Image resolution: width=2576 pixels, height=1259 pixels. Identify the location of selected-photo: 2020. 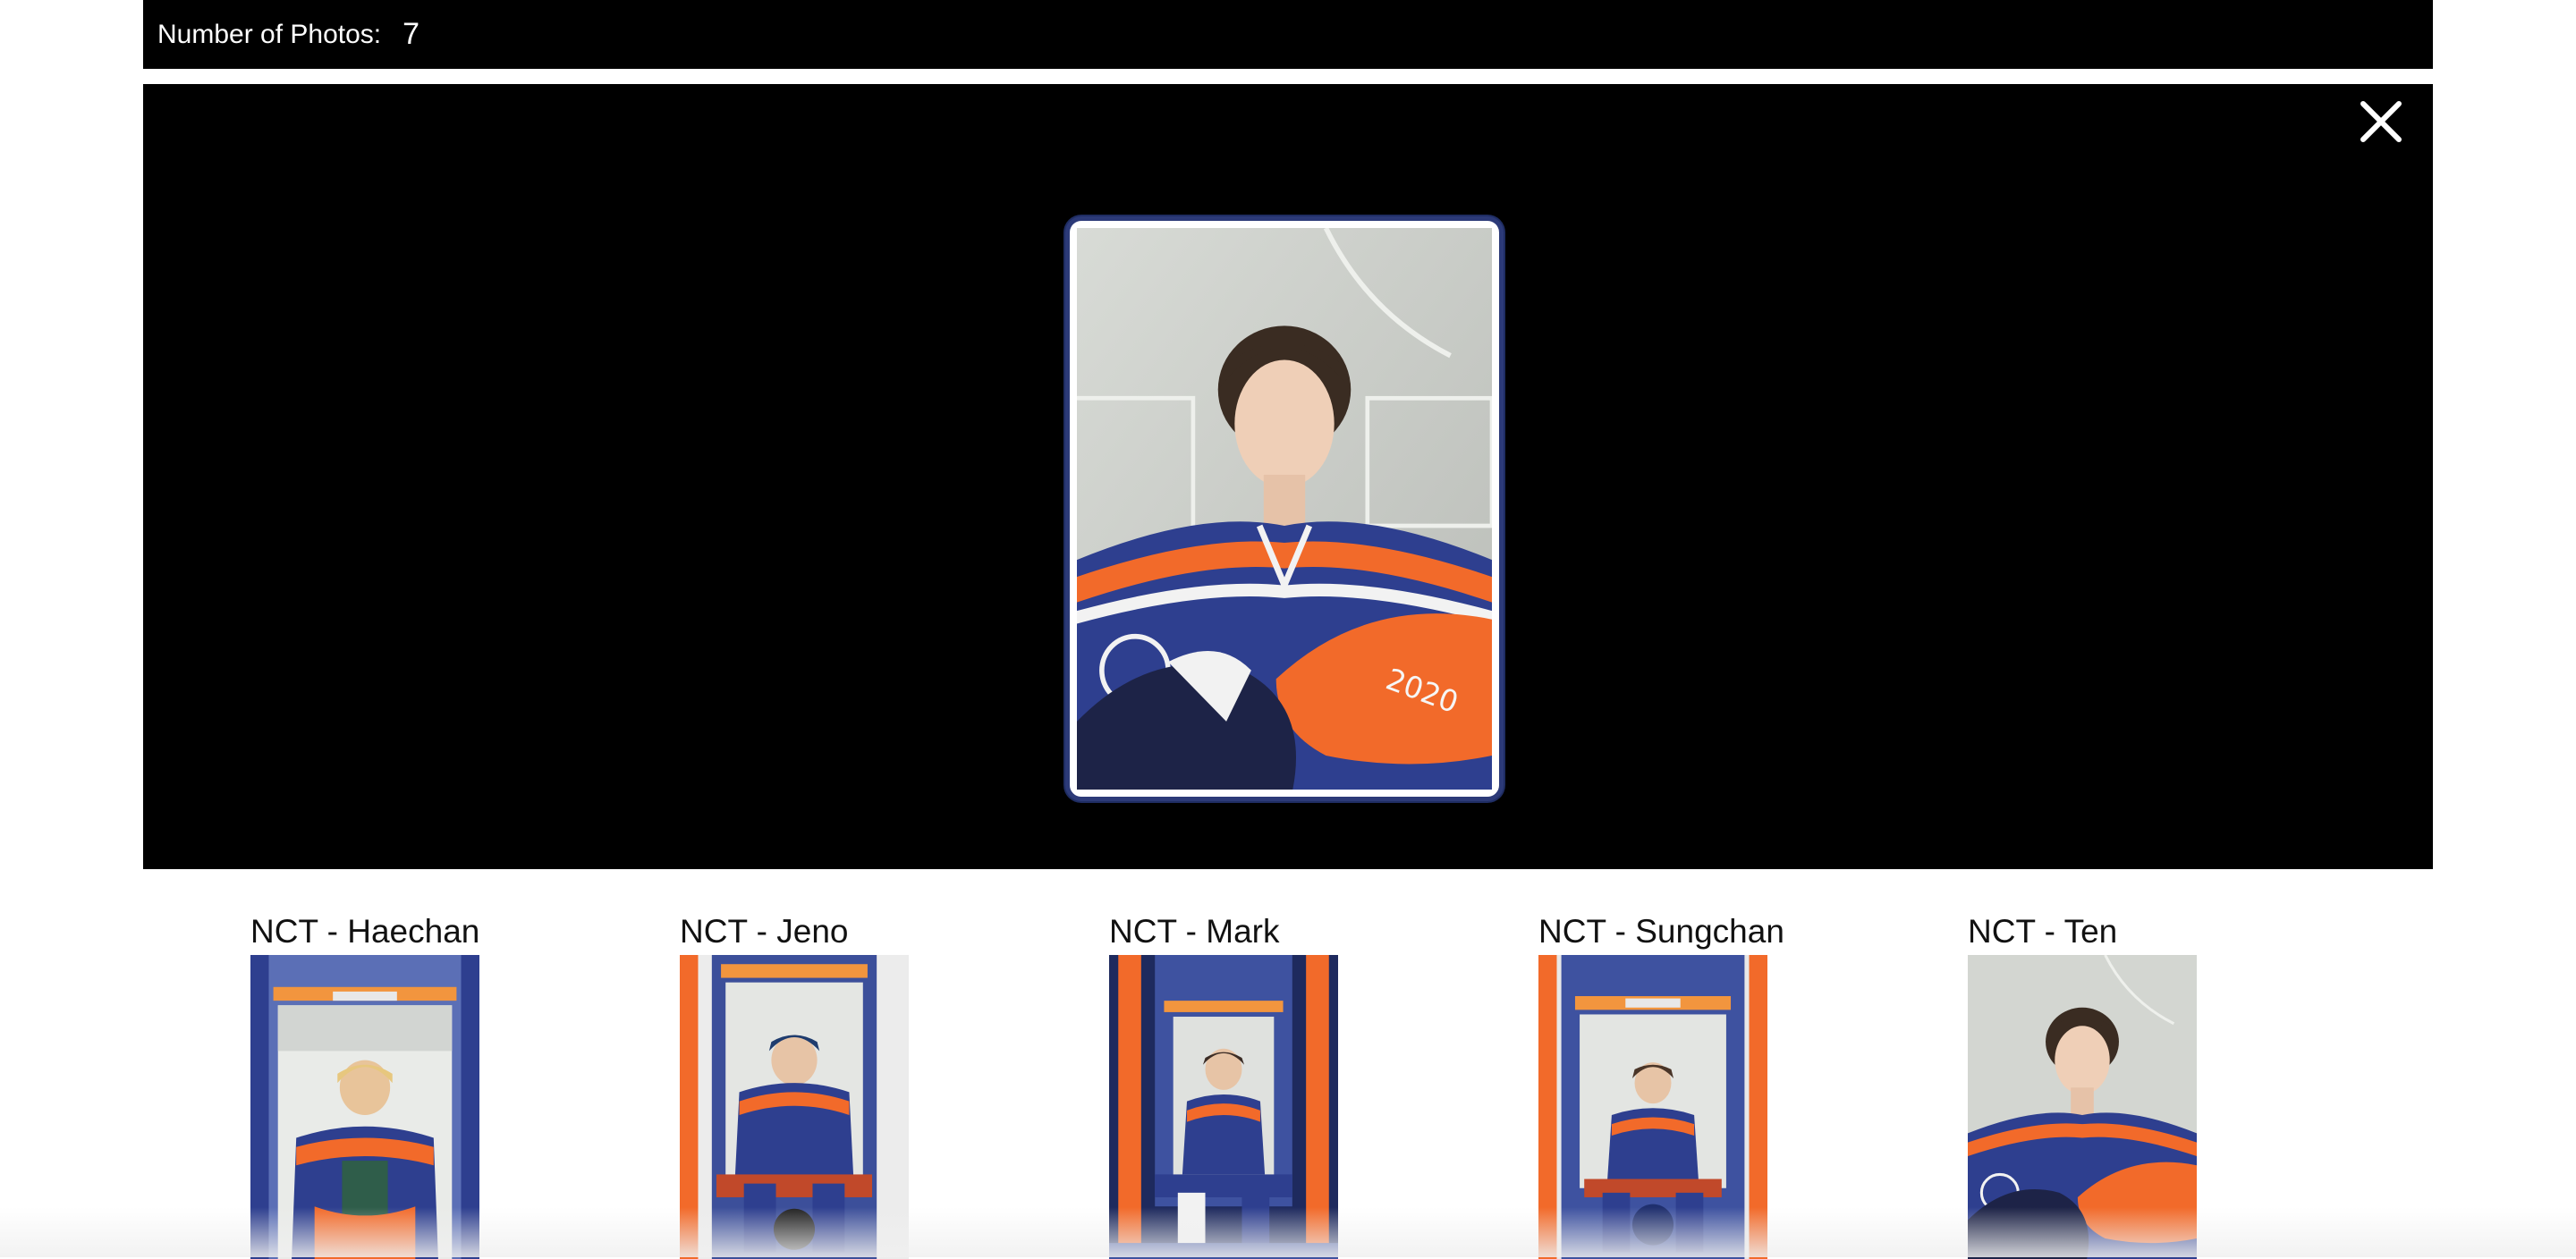
(1284, 508).